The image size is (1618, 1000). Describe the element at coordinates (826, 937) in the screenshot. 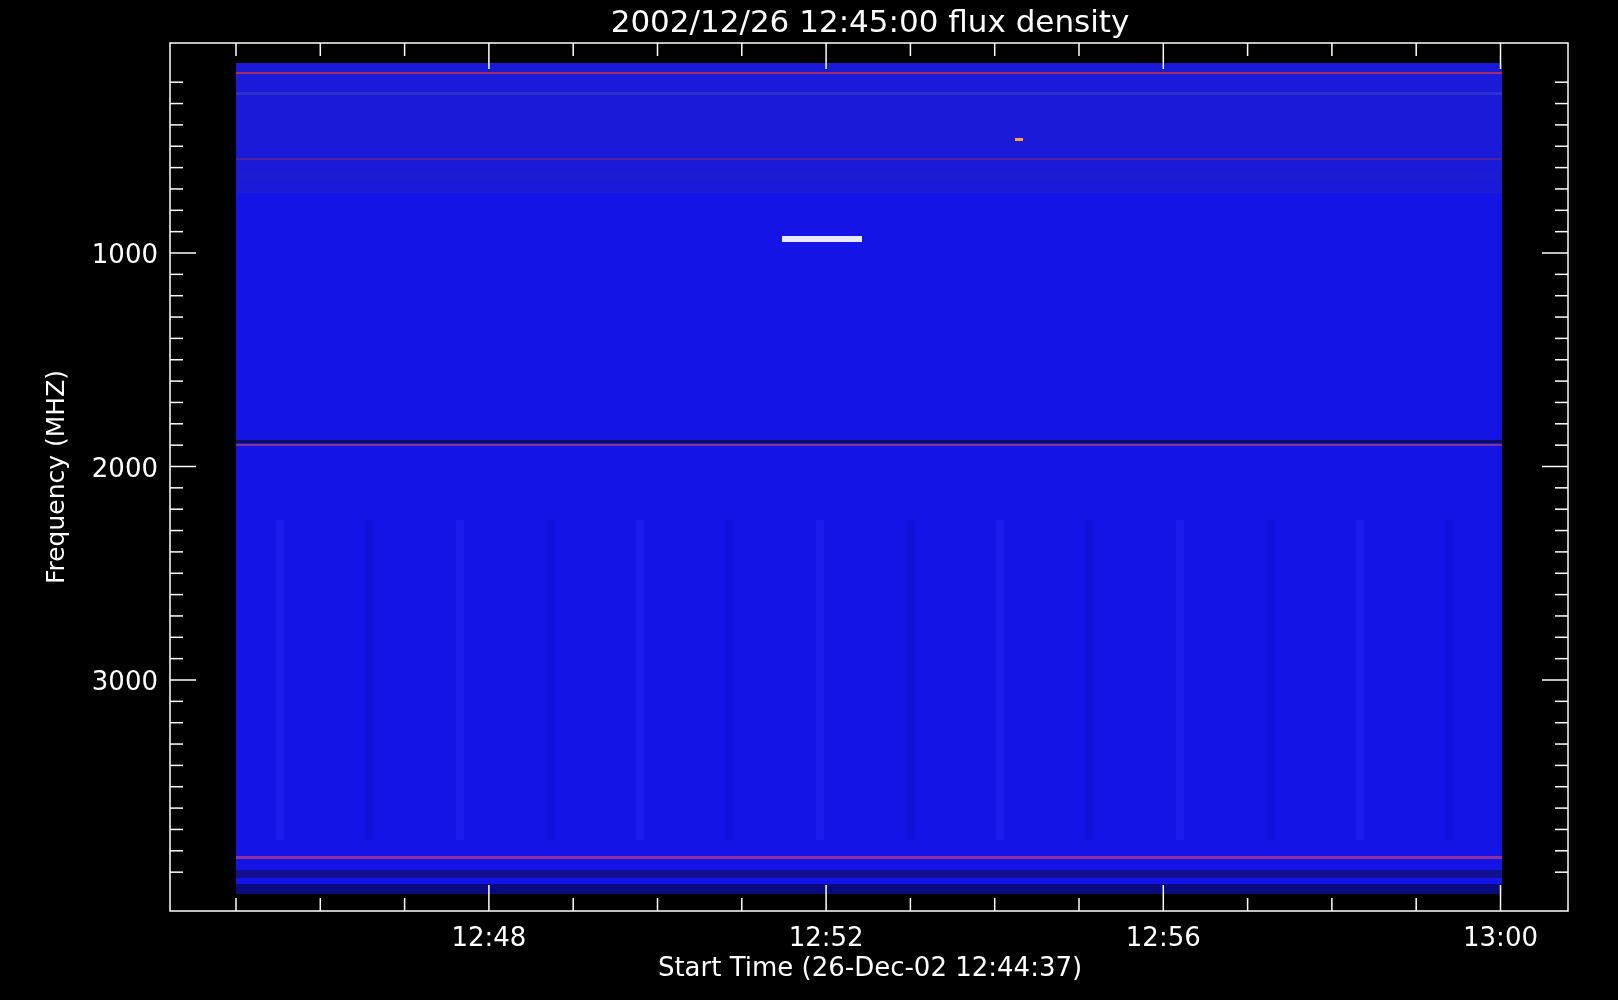

I see `x-tick-label: 12:52` at that location.